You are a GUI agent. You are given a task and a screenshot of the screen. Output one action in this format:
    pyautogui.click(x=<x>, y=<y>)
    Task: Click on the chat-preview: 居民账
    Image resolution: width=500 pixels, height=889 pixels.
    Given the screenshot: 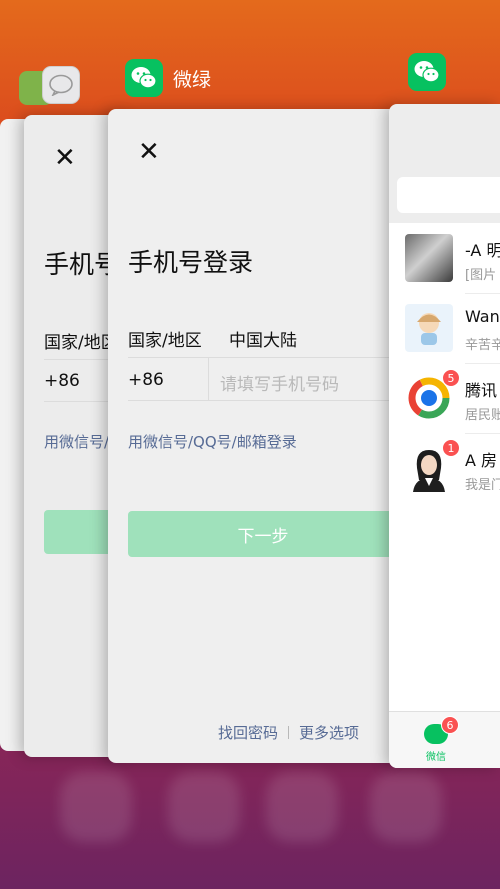 What is the action you would take?
    pyautogui.click(x=482, y=415)
    